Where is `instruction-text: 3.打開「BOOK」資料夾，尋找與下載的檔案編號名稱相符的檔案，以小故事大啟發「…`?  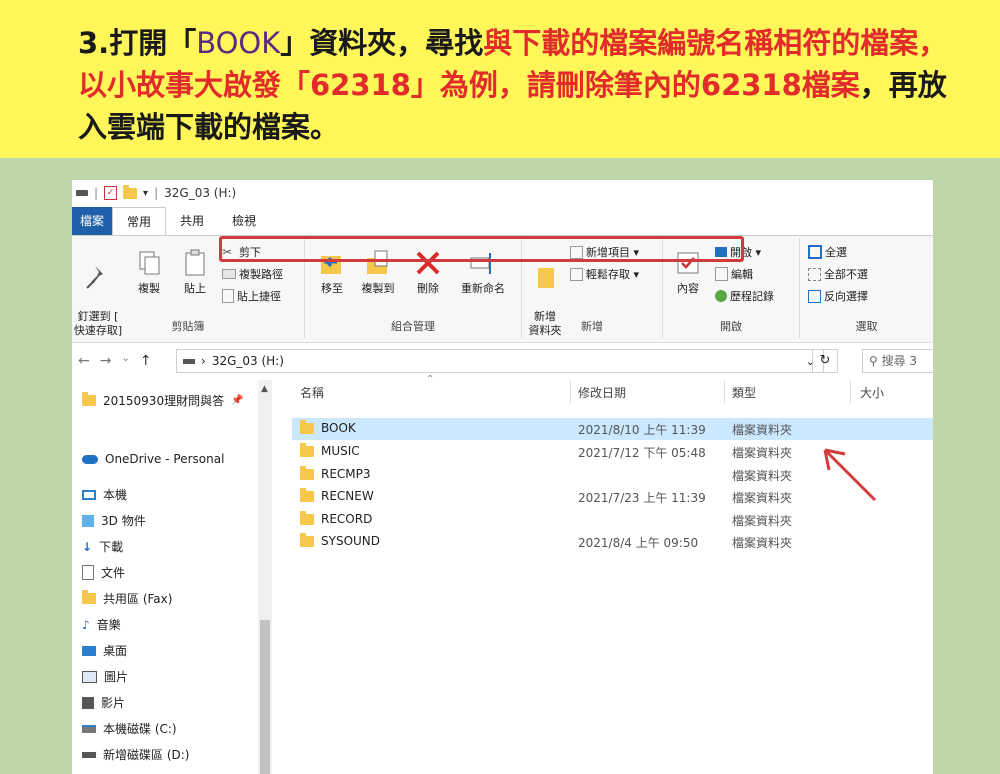 instruction-text: 3.打開「BOOK」資料夾，尋找與下載的檔案編號名稱相符的檔案，以小故事大啟發「… is located at coordinates (518, 85).